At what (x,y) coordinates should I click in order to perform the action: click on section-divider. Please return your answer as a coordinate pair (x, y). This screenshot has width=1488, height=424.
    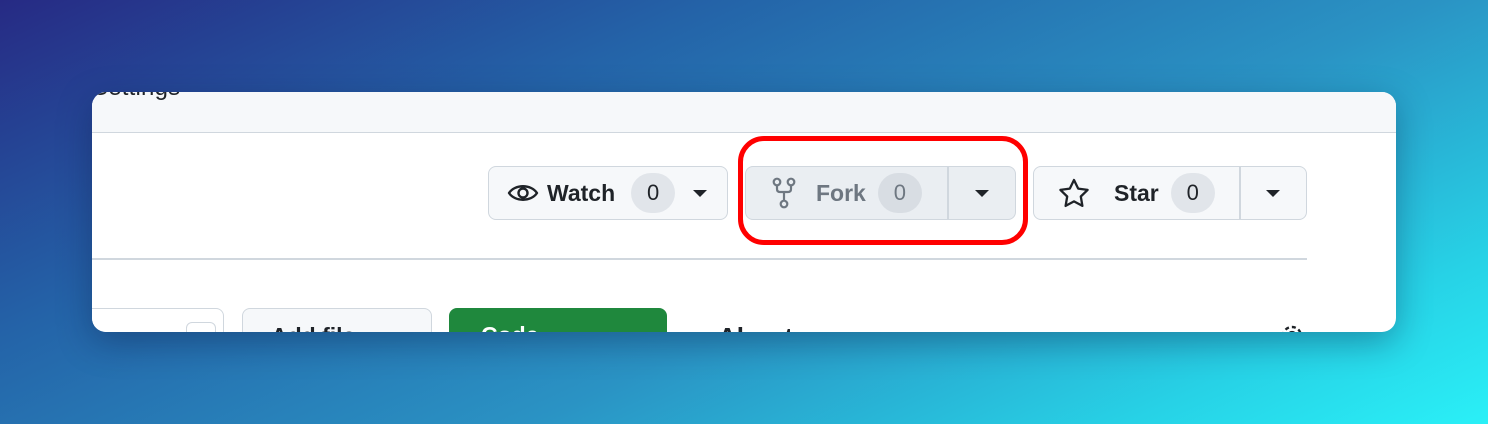
    Looking at the image, I should click on (699, 259).